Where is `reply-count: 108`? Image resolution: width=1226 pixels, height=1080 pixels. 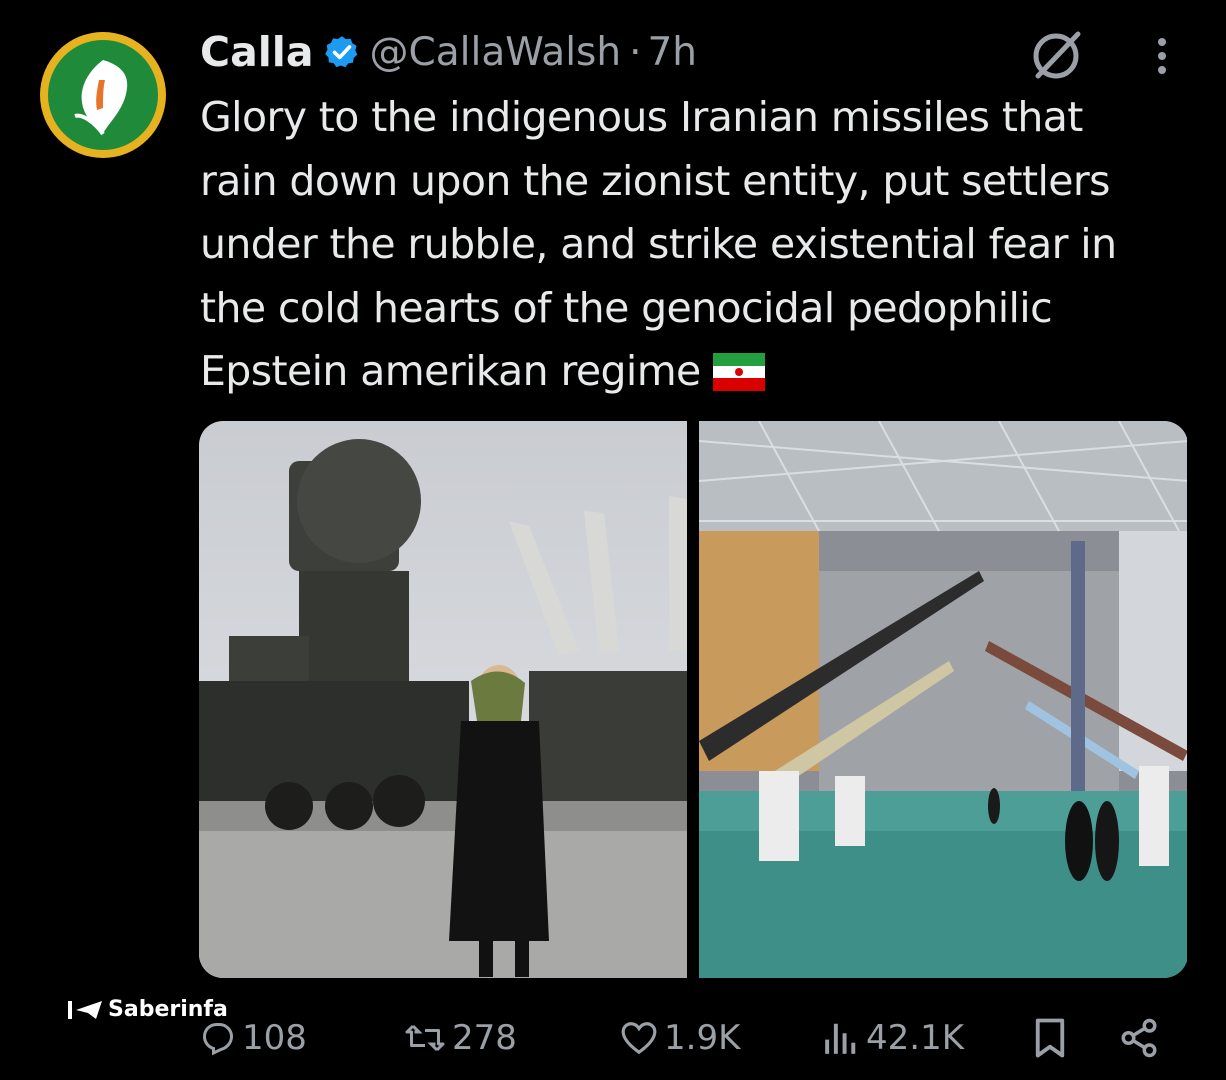 reply-count: 108 is located at coordinates (274, 1038).